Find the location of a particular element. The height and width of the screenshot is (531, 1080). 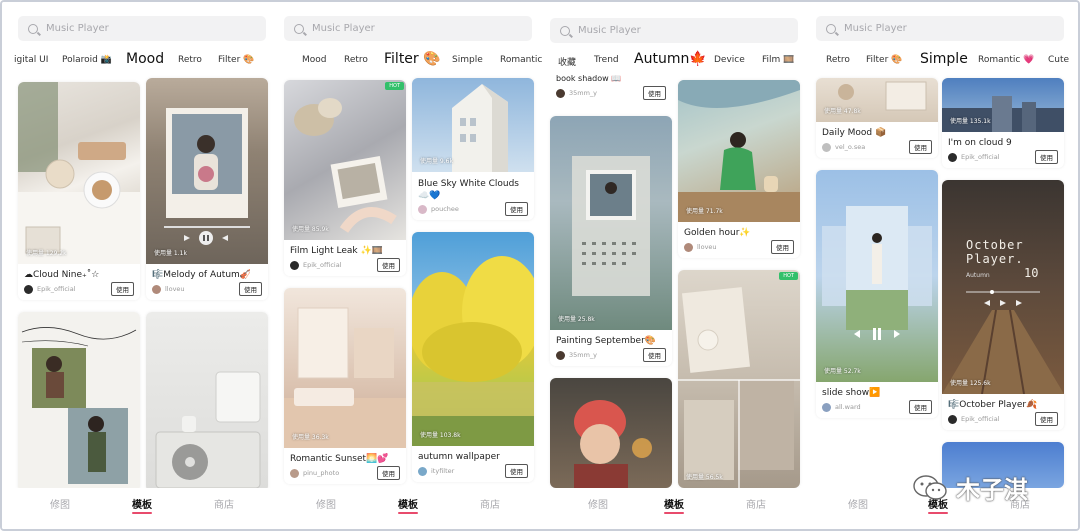

template-title: 🎼October Player🍂 is located at coordinates (993, 405).